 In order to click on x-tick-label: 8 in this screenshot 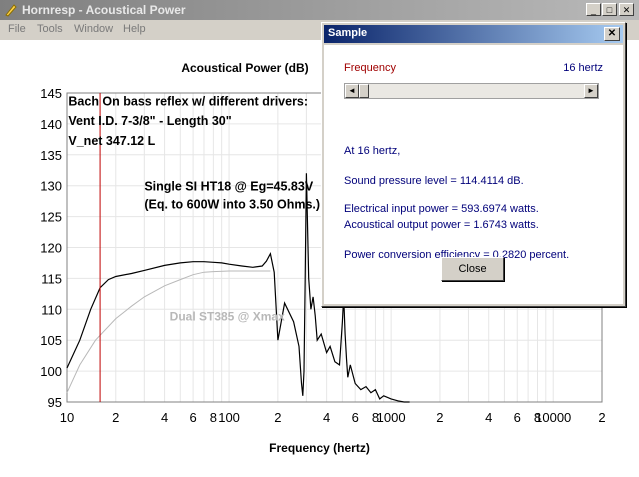, I will do `click(213, 417)`.